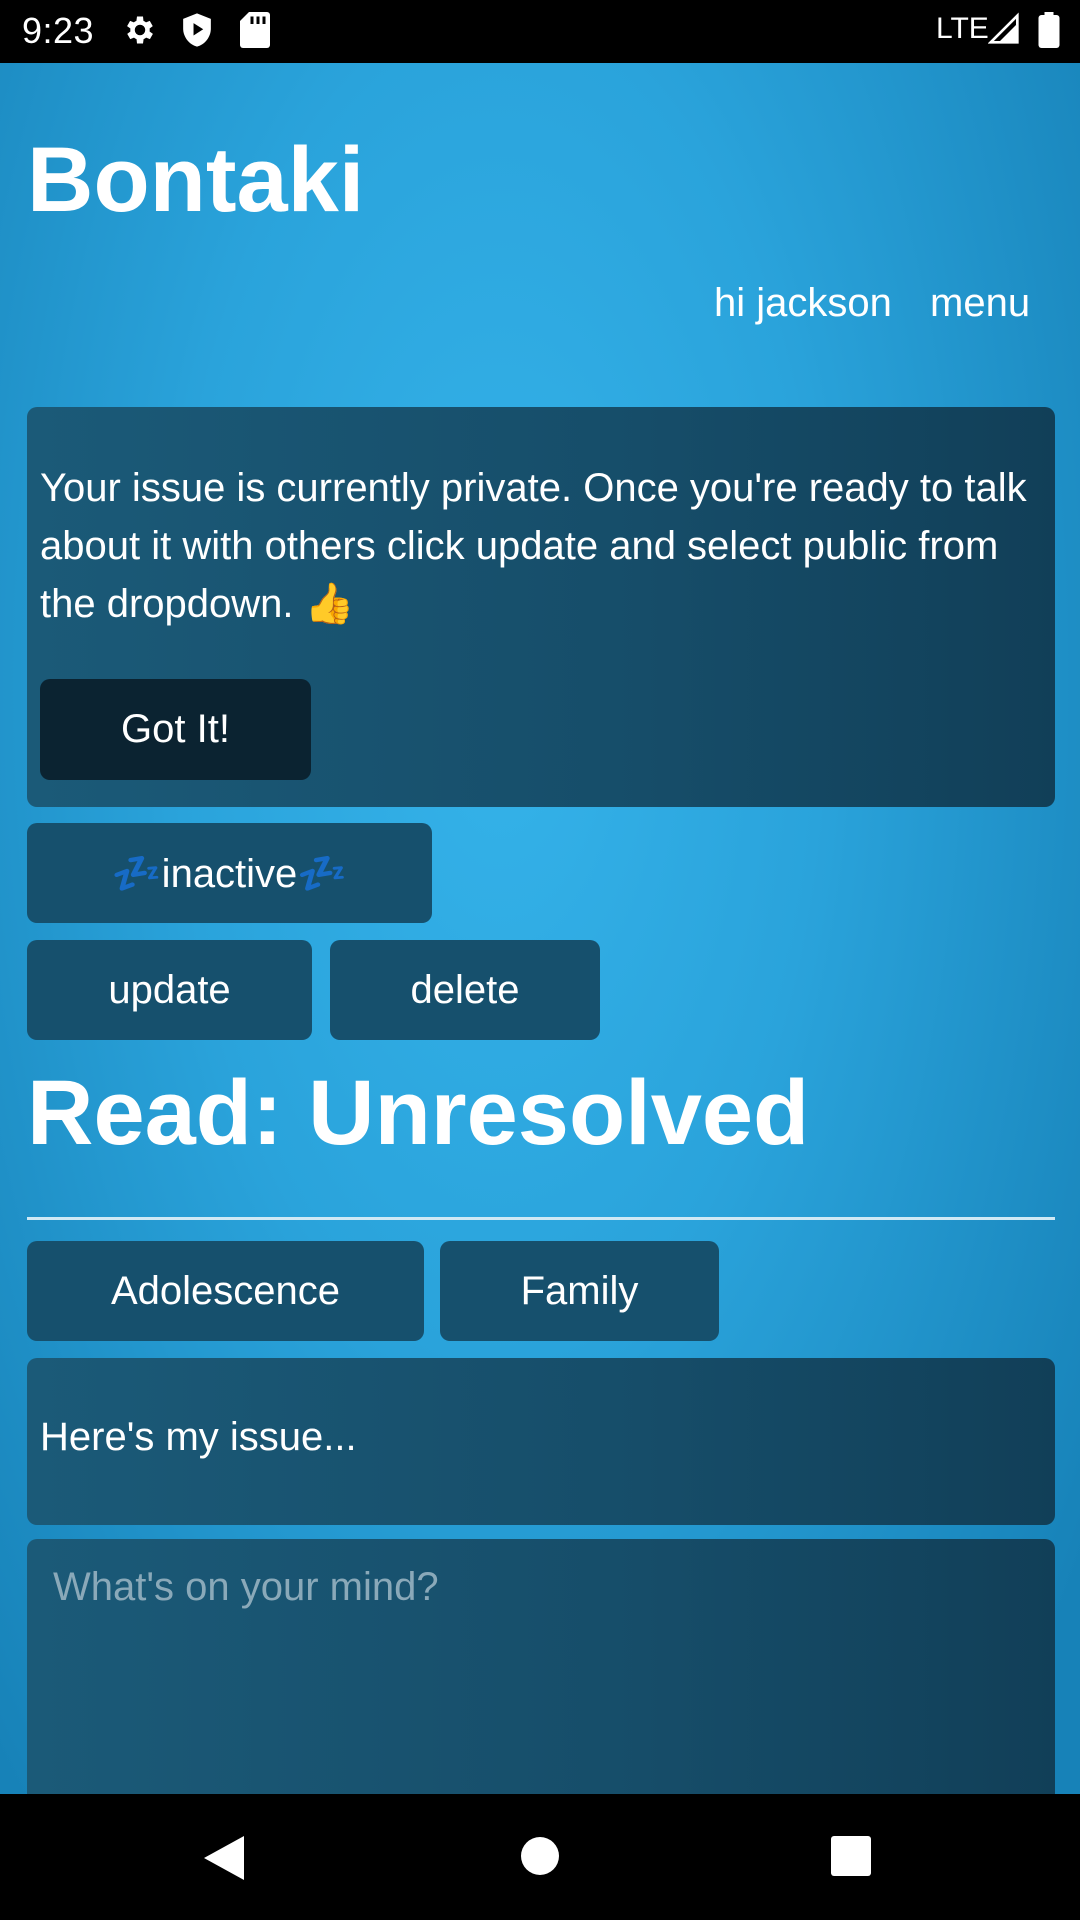 Image resolution: width=1080 pixels, height=1920 pixels. Describe the element at coordinates (58, 30) in the screenshot. I see `status-time: 9:23` at that location.